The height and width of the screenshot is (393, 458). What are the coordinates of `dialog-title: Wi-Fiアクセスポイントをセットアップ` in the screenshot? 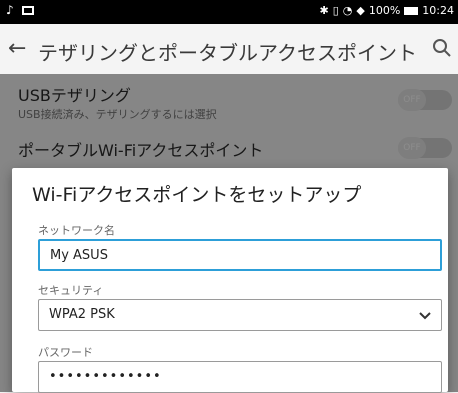 It's located at (197, 195).